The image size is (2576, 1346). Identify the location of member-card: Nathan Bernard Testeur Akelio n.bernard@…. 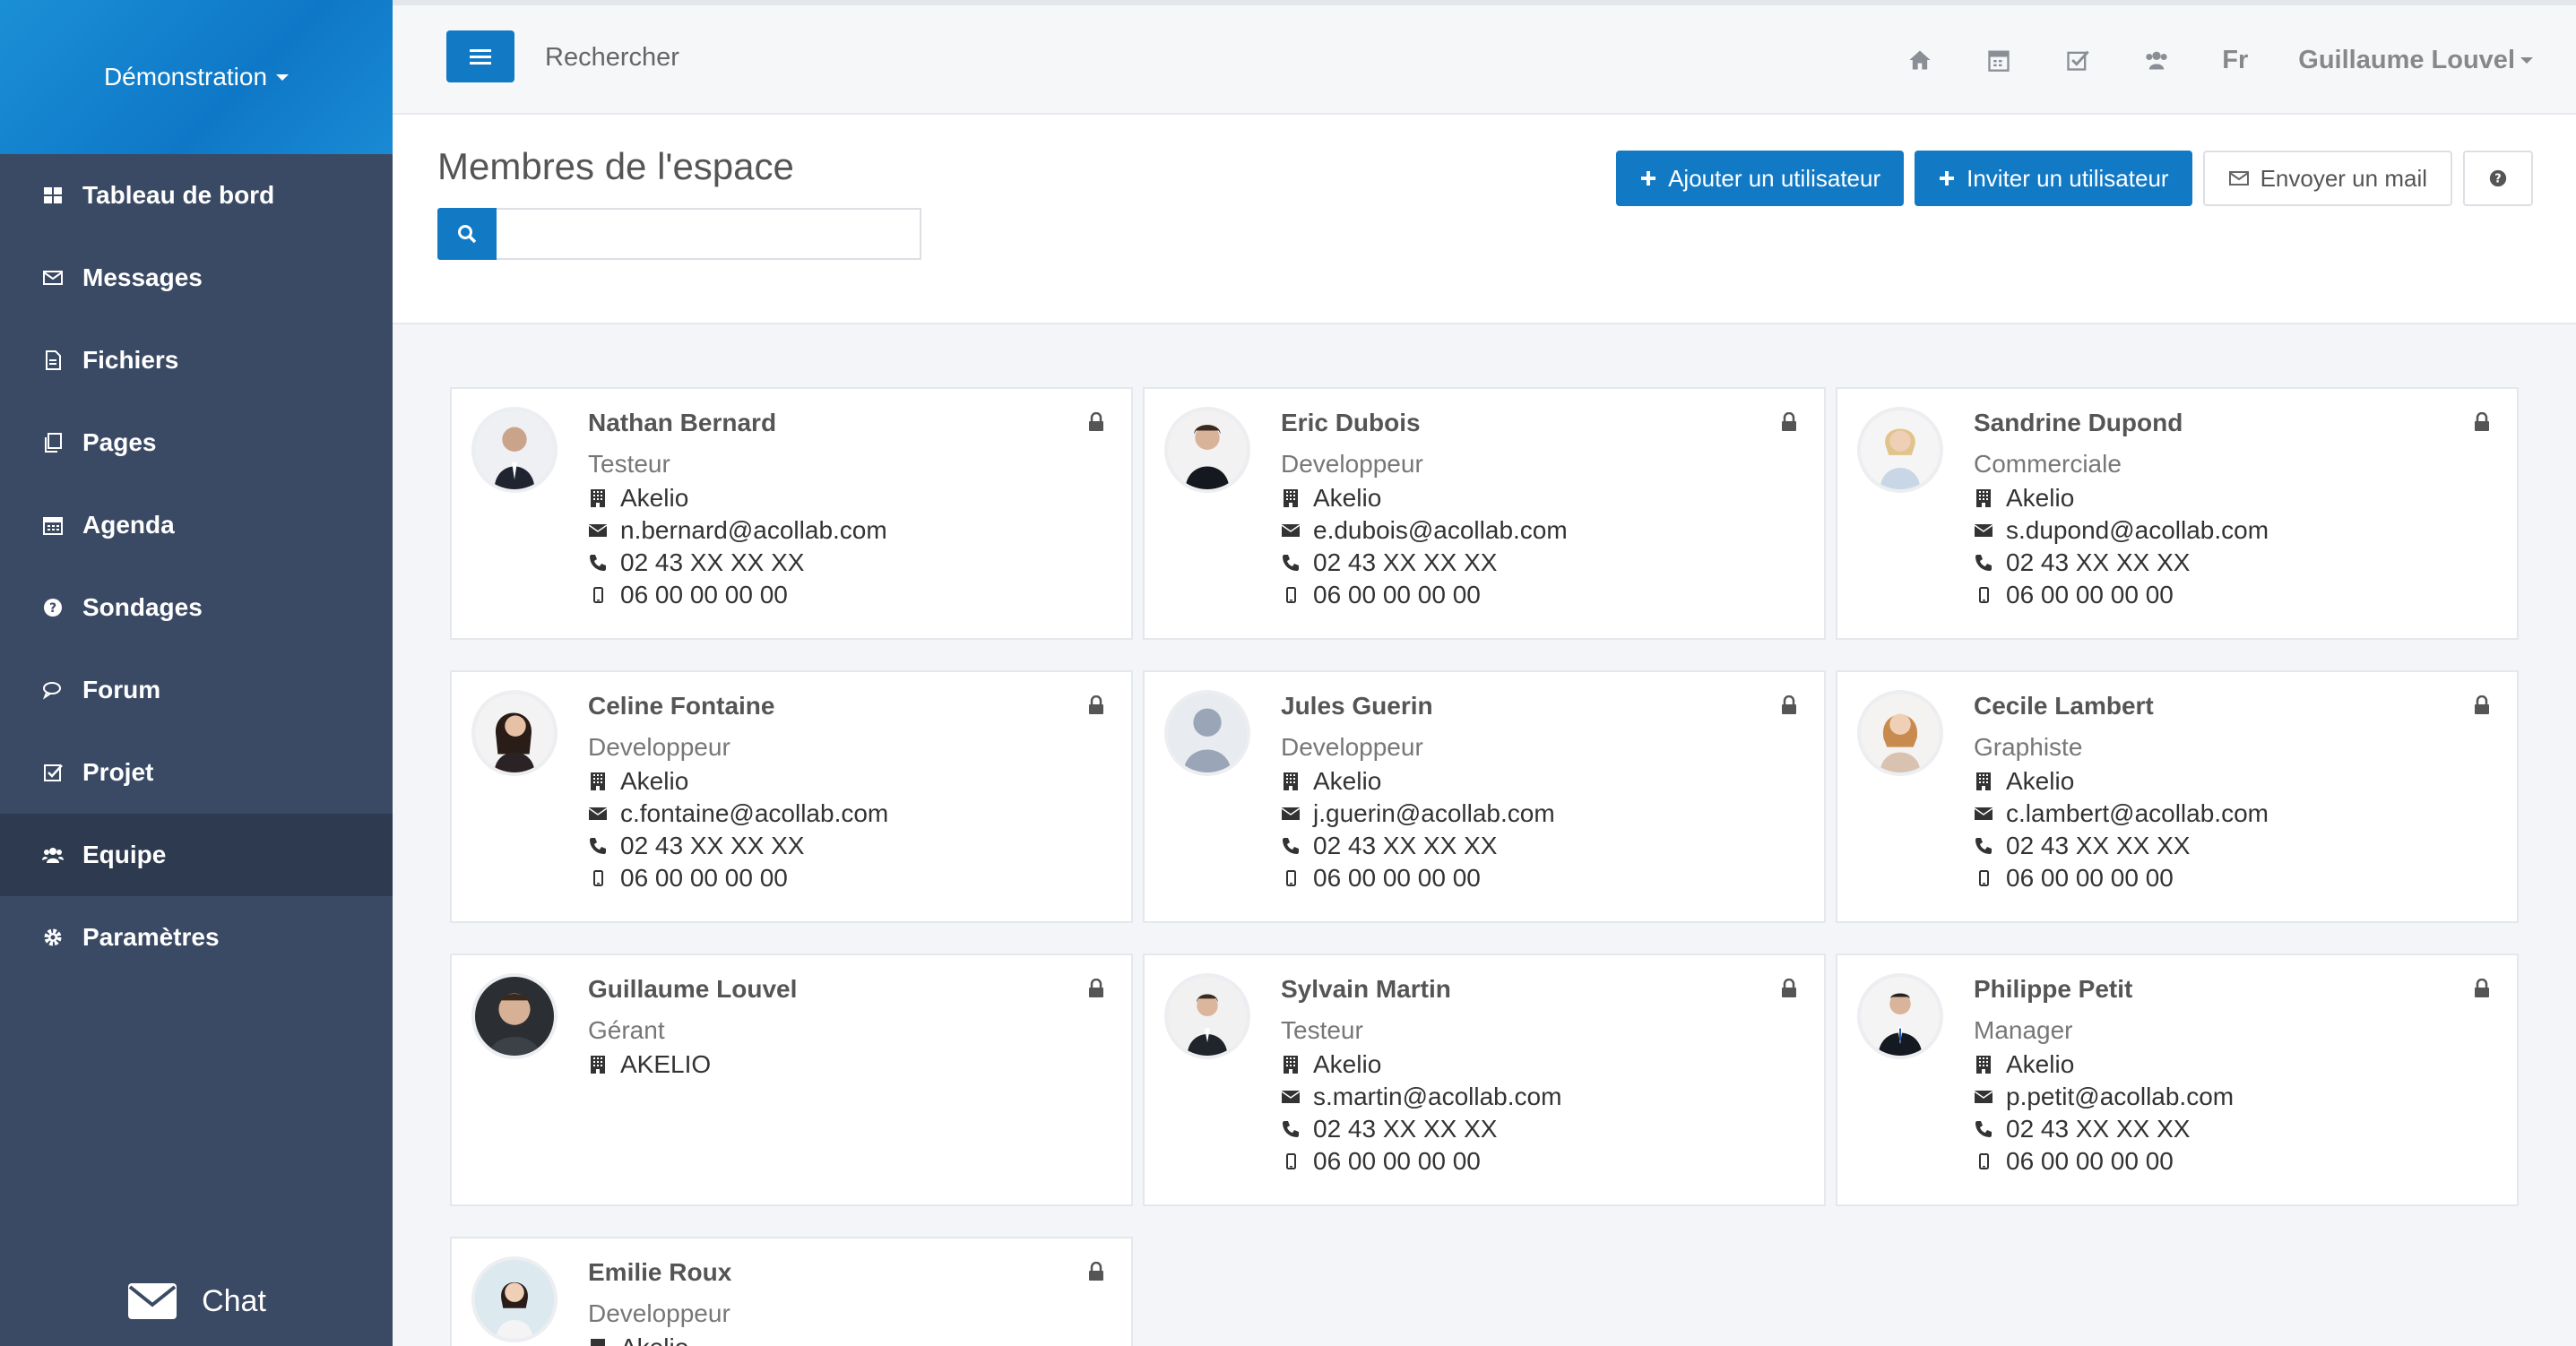
(791, 513).